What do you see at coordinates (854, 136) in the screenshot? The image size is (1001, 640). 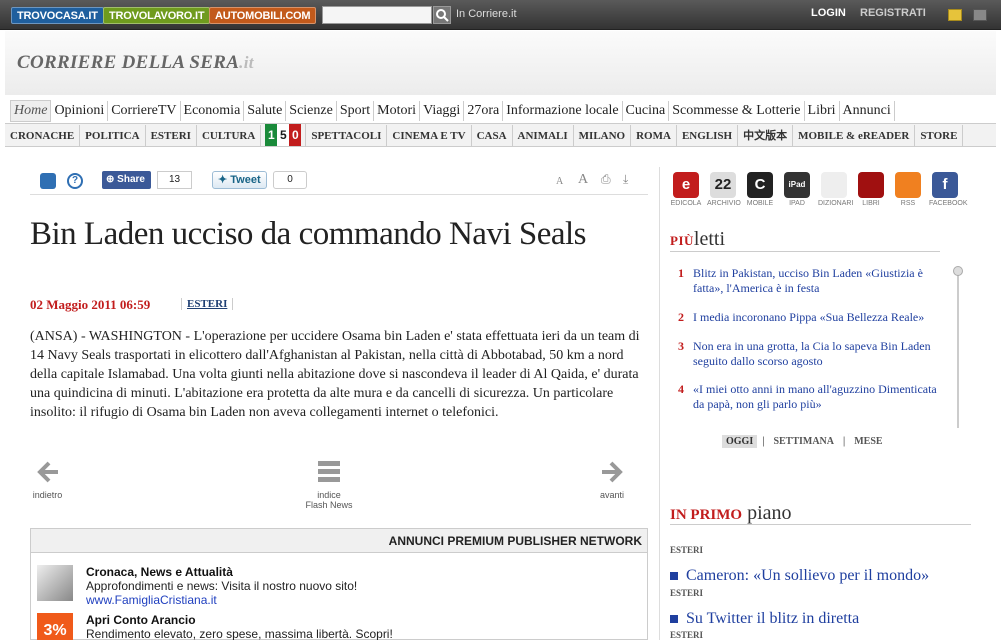 I see `section-mobile-ereader: MOBILE & eREADER` at bounding box center [854, 136].